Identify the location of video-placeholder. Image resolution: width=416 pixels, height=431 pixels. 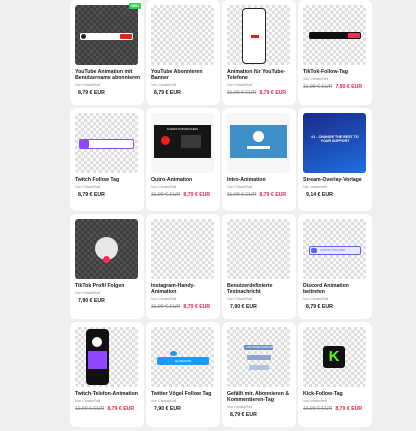
(191, 141).